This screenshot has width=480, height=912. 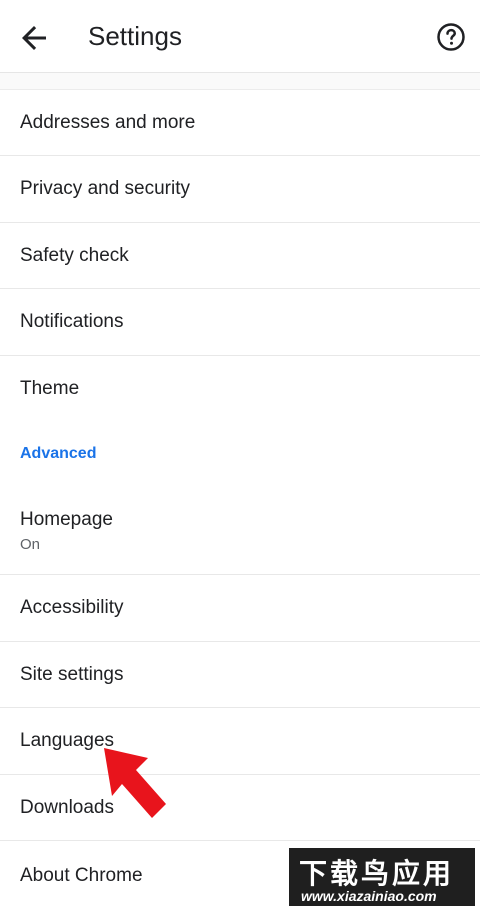 I want to click on settings-item-addresses: Addresses and more, so click(x=240, y=123).